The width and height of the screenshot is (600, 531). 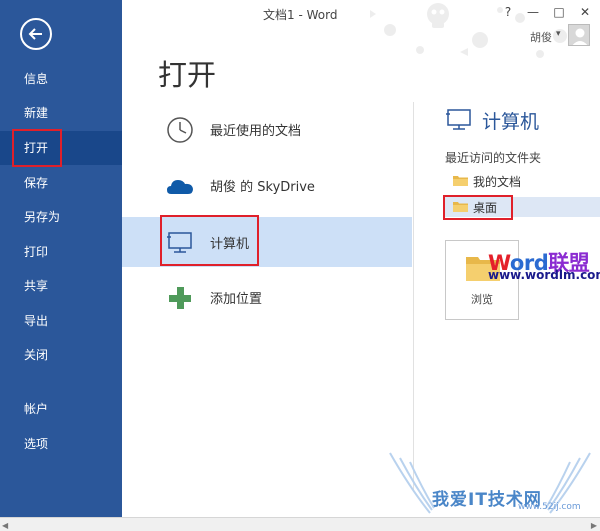 What do you see at coordinates (511, 122) in the screenshot?
I see `right-pane-title: 计算机` at bounding box center [511, 122].